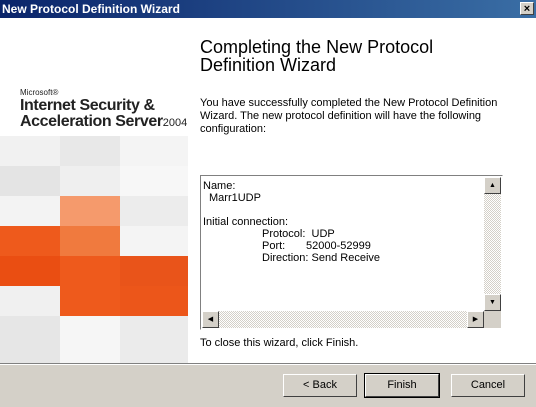  I want to click on scroll-down-button: ▼, so click(492, 302).